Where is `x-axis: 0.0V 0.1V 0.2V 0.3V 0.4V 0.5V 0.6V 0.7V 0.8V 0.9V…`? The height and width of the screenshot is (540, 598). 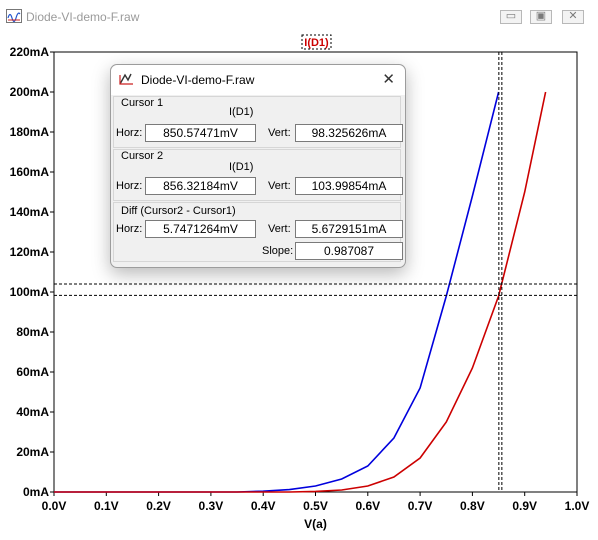 x-axis: 0.0V 0.1V 0.2V 0.3V 0.4V 0.5V 0.6V 0.7V 0.8V 0.9V… is located at coordinates (316, 502).